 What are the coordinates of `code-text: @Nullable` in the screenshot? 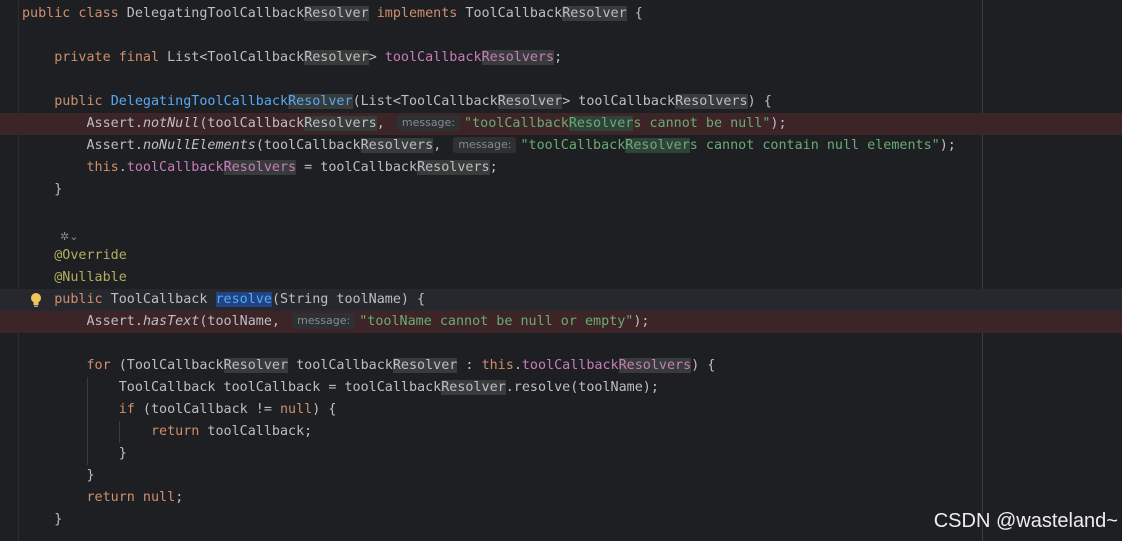 It's located at (90, 277).